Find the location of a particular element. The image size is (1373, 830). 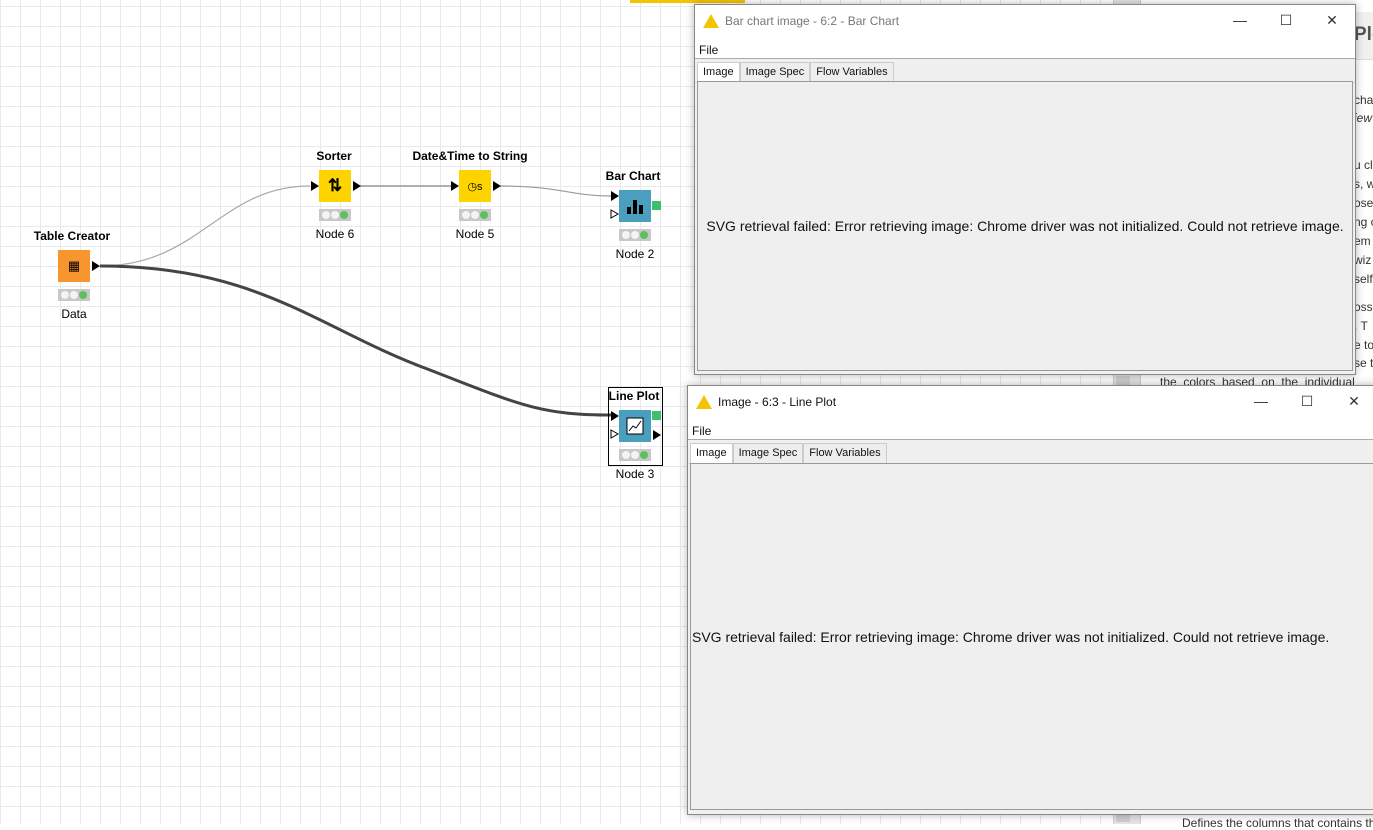

connection-datetime-barchart is located at coordinates (555, 191).